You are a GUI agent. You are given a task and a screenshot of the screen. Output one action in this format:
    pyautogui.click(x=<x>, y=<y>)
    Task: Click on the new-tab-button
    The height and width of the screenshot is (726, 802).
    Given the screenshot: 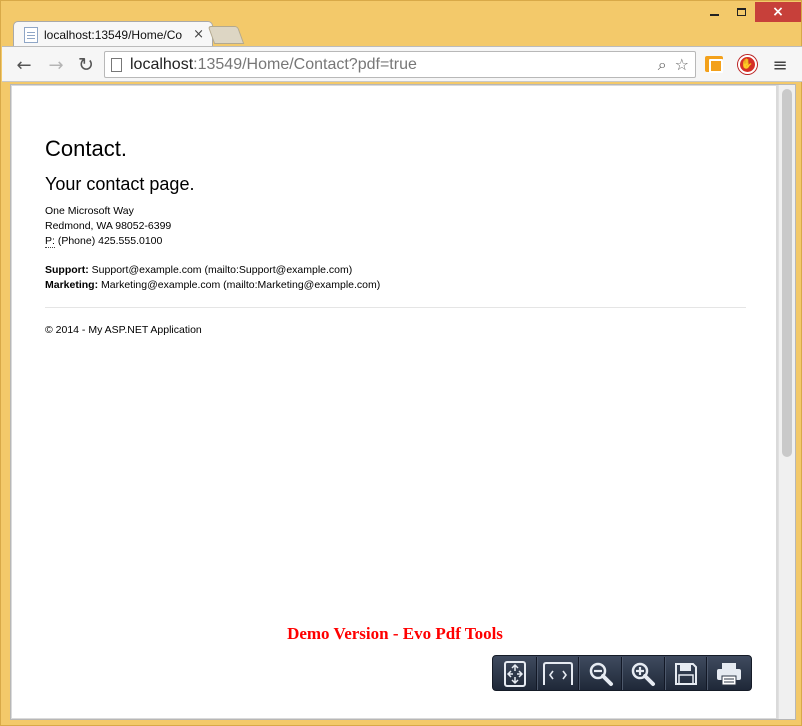 What is the action you would take?
    pyautogui.click(x=226, y=35)
    